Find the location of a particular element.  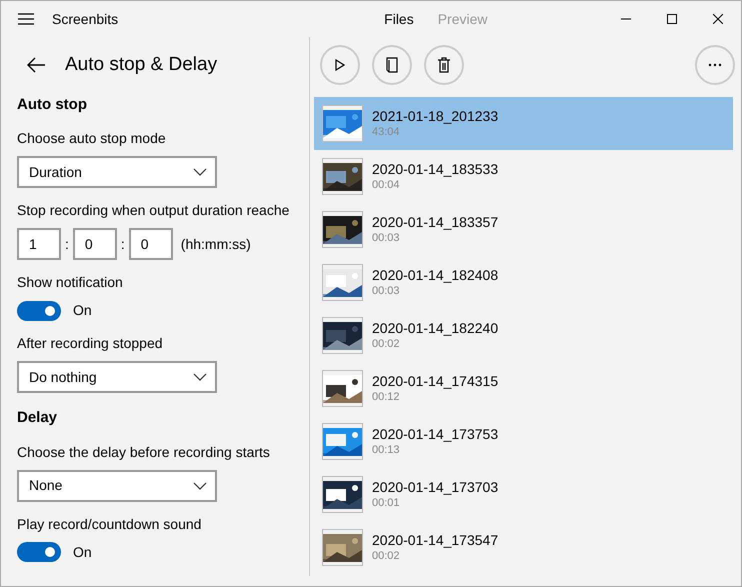

back-arrow-icon is located at coordinates (36, 65).